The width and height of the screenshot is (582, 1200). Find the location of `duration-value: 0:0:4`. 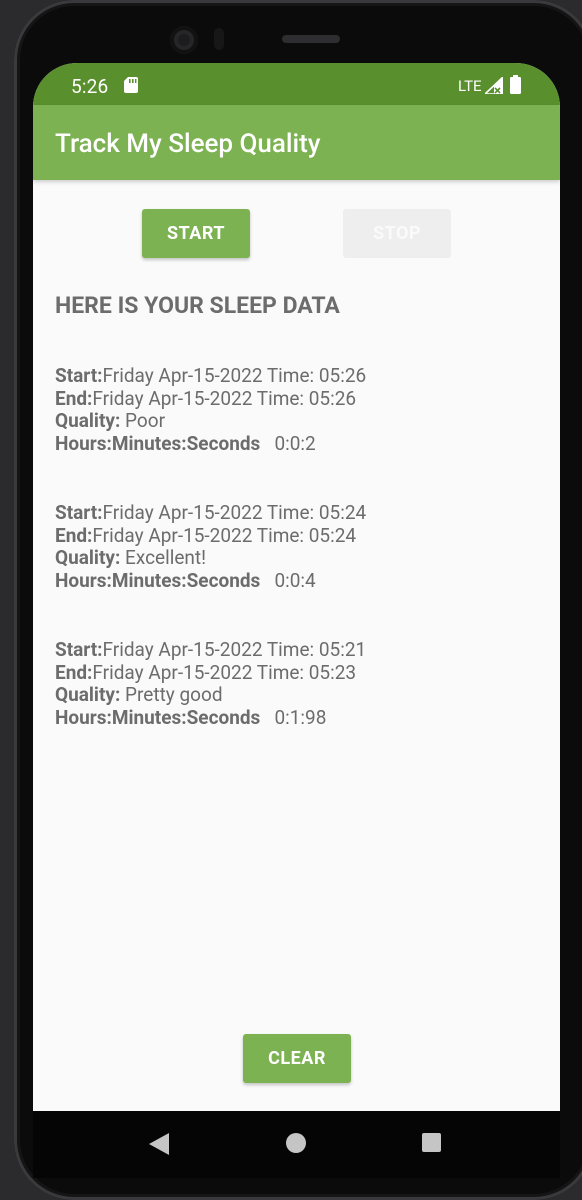

duration-value: 0:0:4 is located at coordinates (295, 580).